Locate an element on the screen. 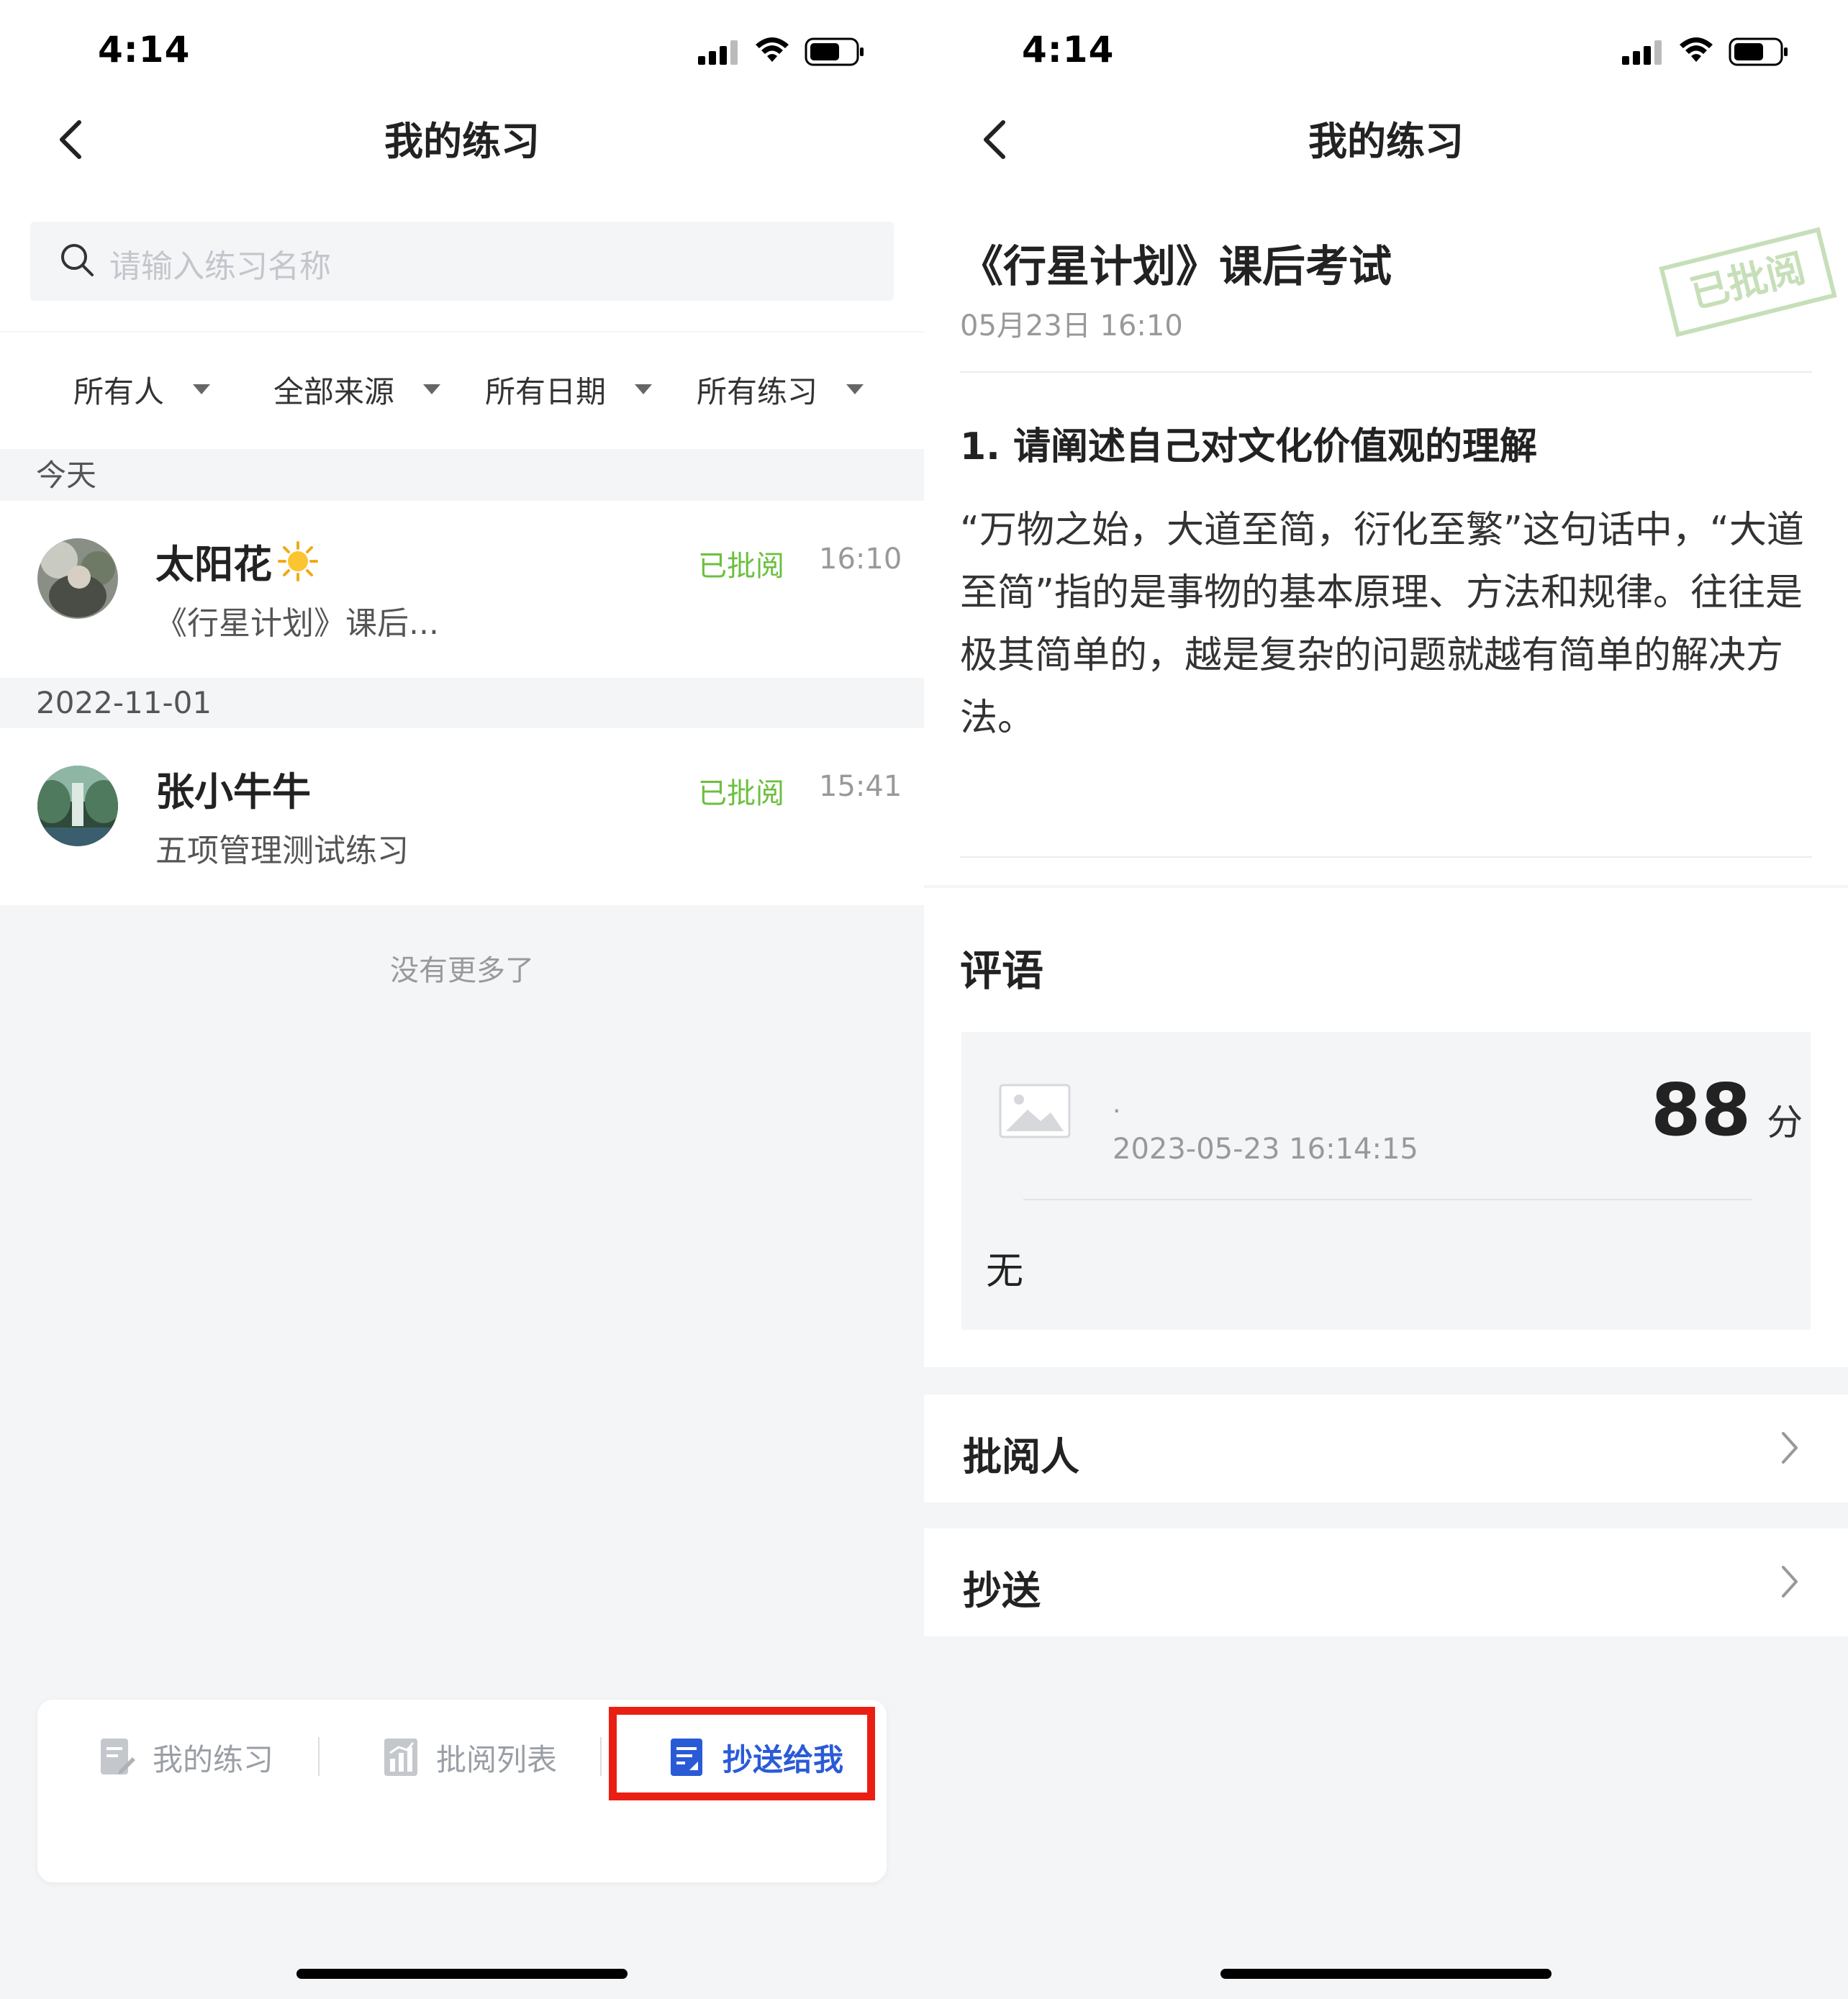 The width and height of the screenshot is (1848, 1999). row-label: 抄送 is located at coordinates (1002, 1590).